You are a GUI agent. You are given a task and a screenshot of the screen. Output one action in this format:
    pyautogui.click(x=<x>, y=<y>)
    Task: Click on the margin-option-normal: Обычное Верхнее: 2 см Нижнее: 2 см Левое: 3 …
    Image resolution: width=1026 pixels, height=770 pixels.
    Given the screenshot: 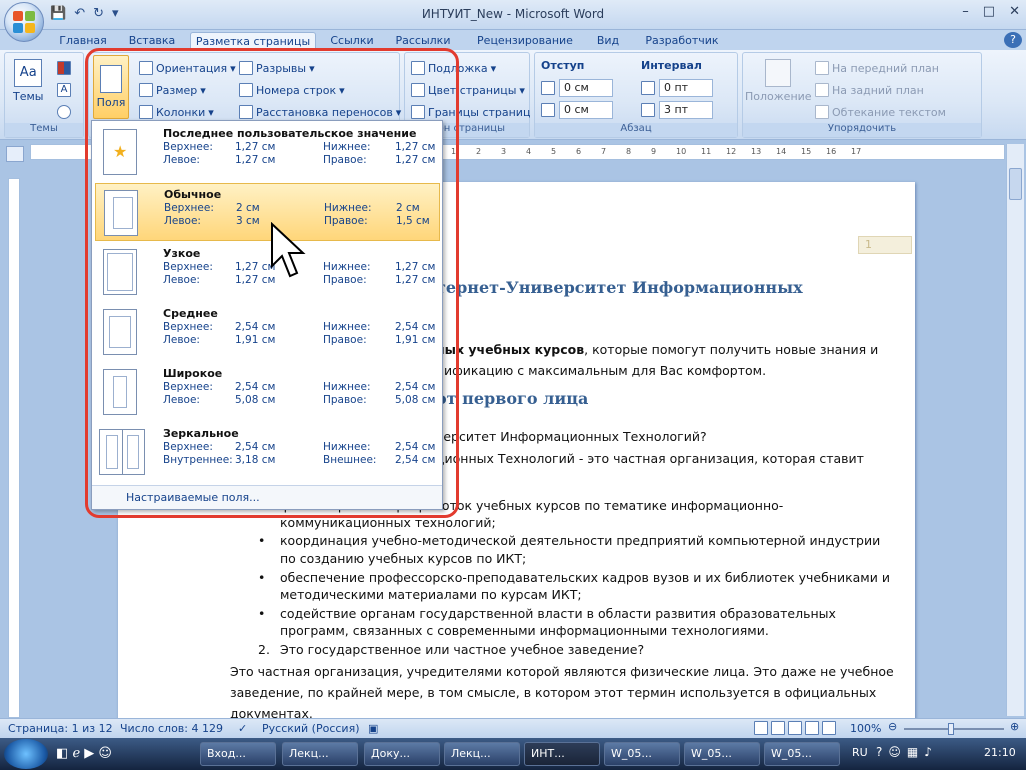 What is the action you would take?
    pyautogui.click(x=267, y=212)
    